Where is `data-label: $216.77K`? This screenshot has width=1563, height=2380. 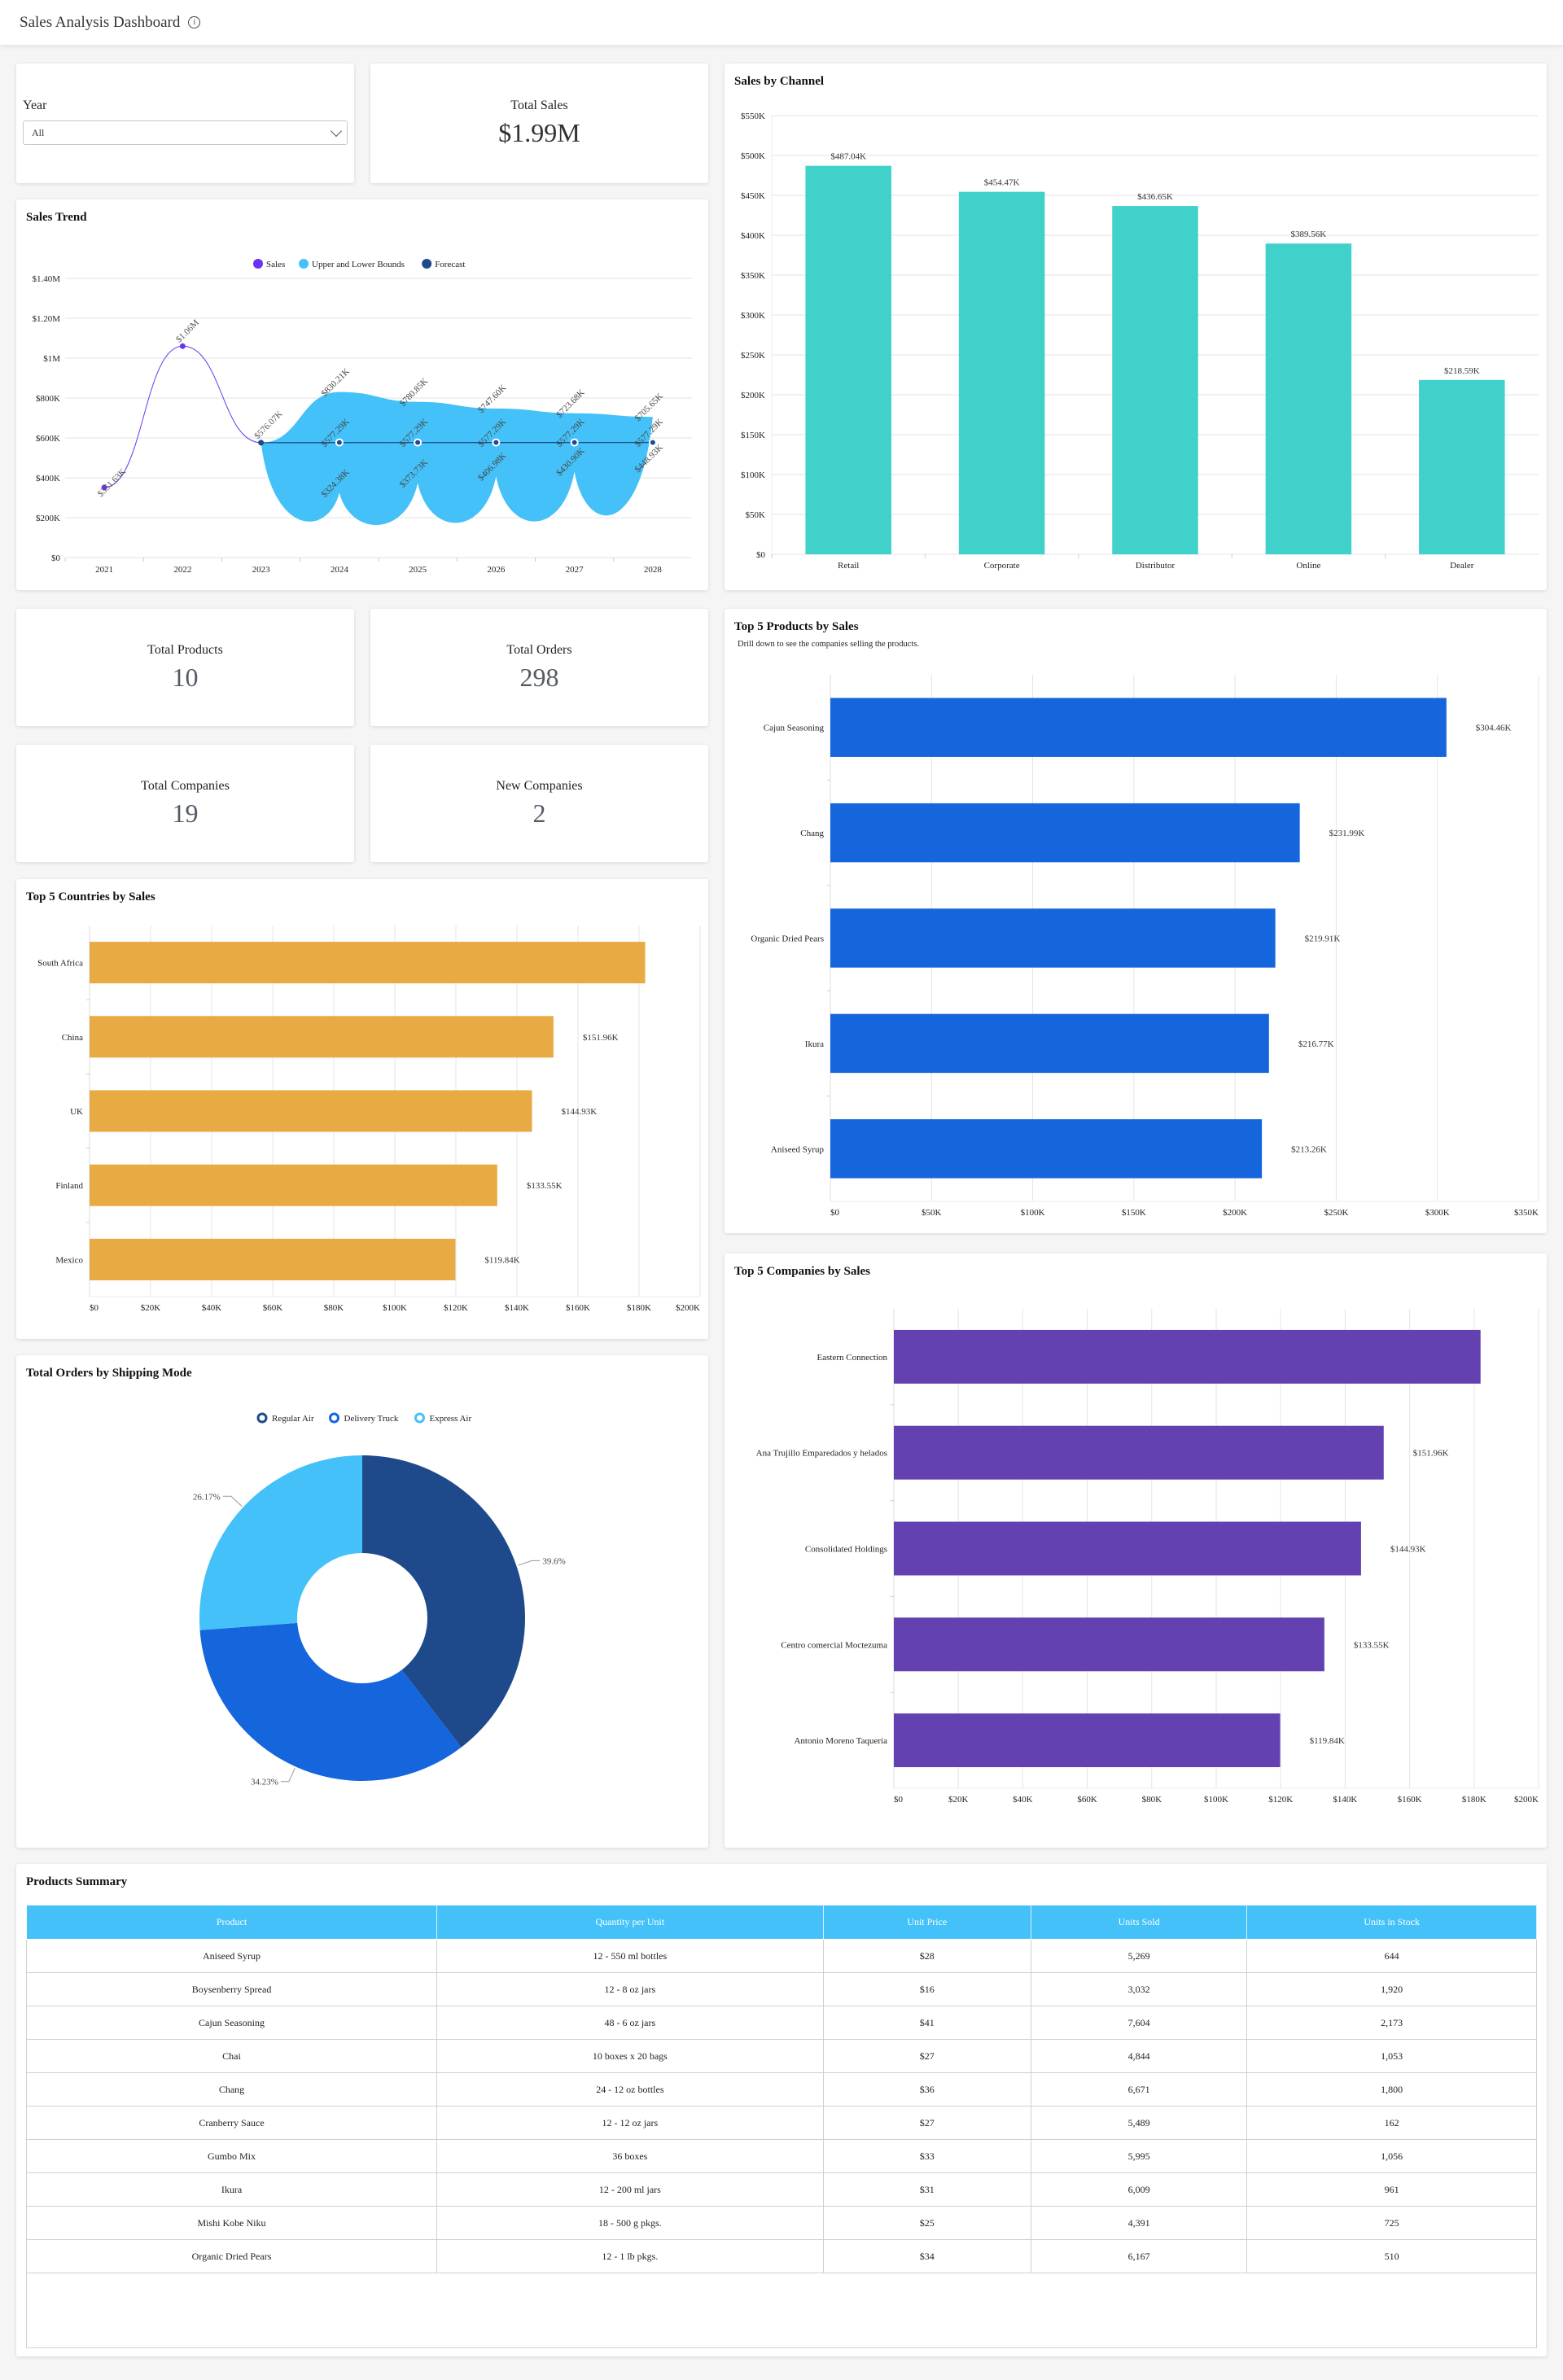
data-label: $216.77K is located at coordinates (1316, 1044).